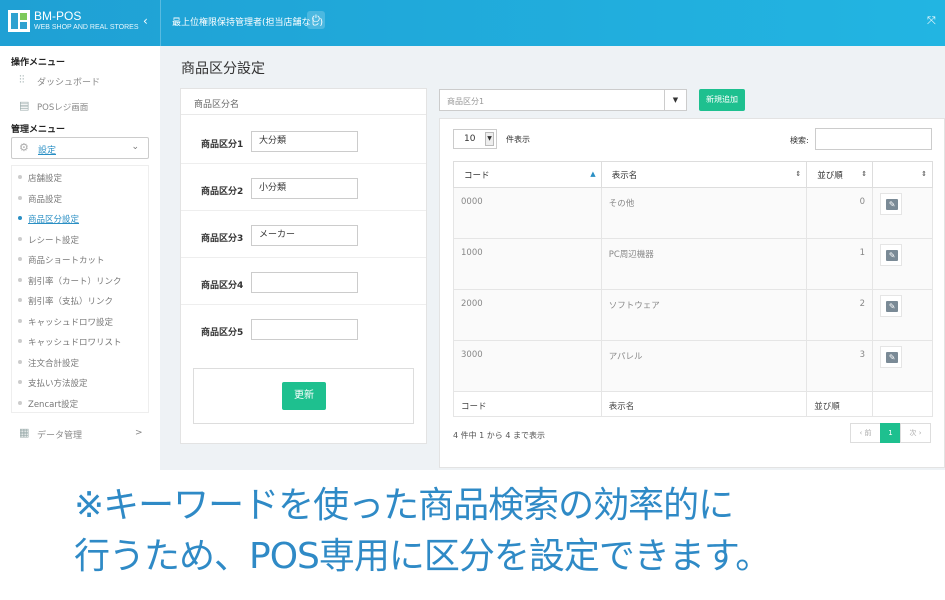  What do you see at coordinates (902, 404) in the screenshot?
I see `footer-action` at bounding box center [902, 404].